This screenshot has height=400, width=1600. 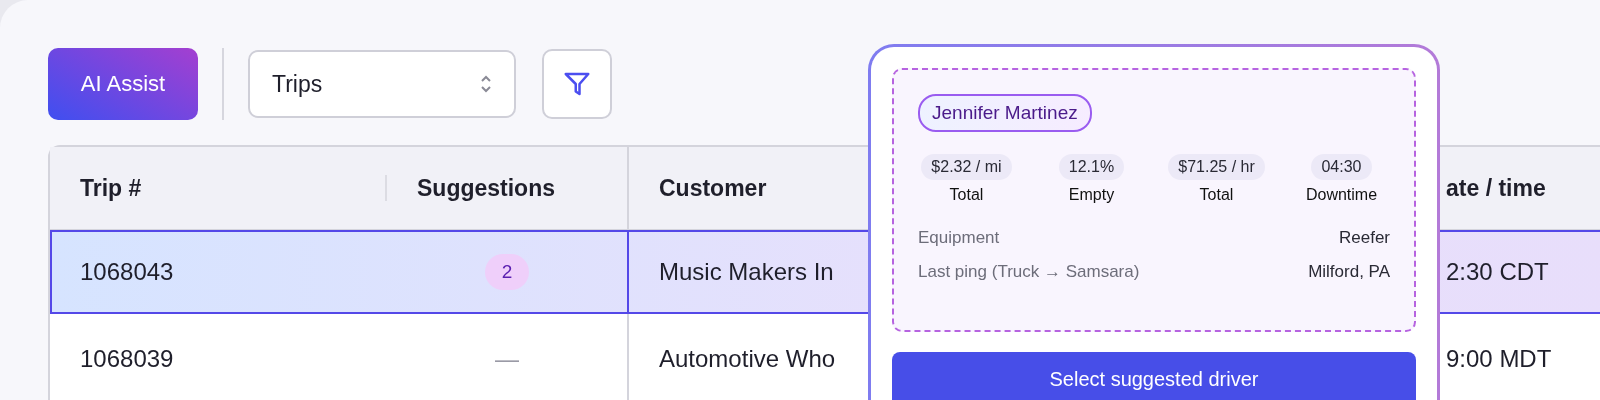 What do you see at coordinates (127, 272) in the screenshot?
I see `trip-number: 1068043` at bounding box center [127, 272].